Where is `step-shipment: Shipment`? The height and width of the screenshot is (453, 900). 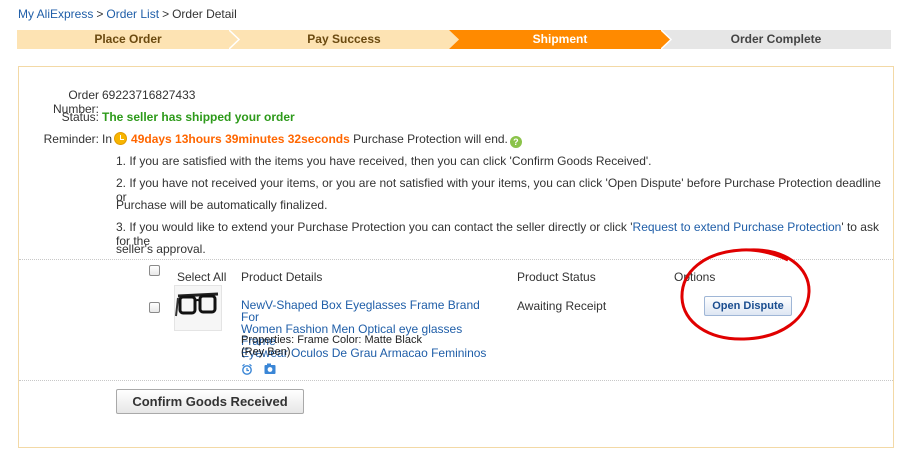 step-shipment: Shipment is located at coordinates (560, 39).